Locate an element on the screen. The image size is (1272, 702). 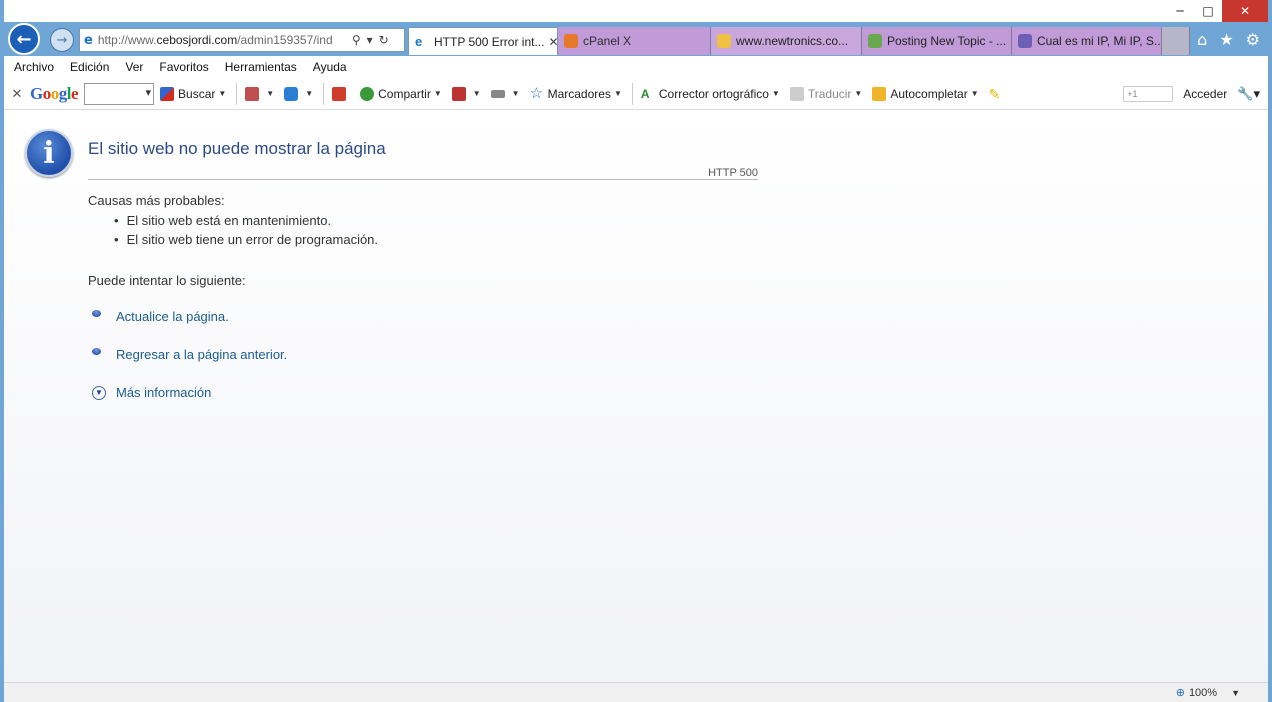
menu-favoritos: Favoritos is located at coordinates (183, 67).